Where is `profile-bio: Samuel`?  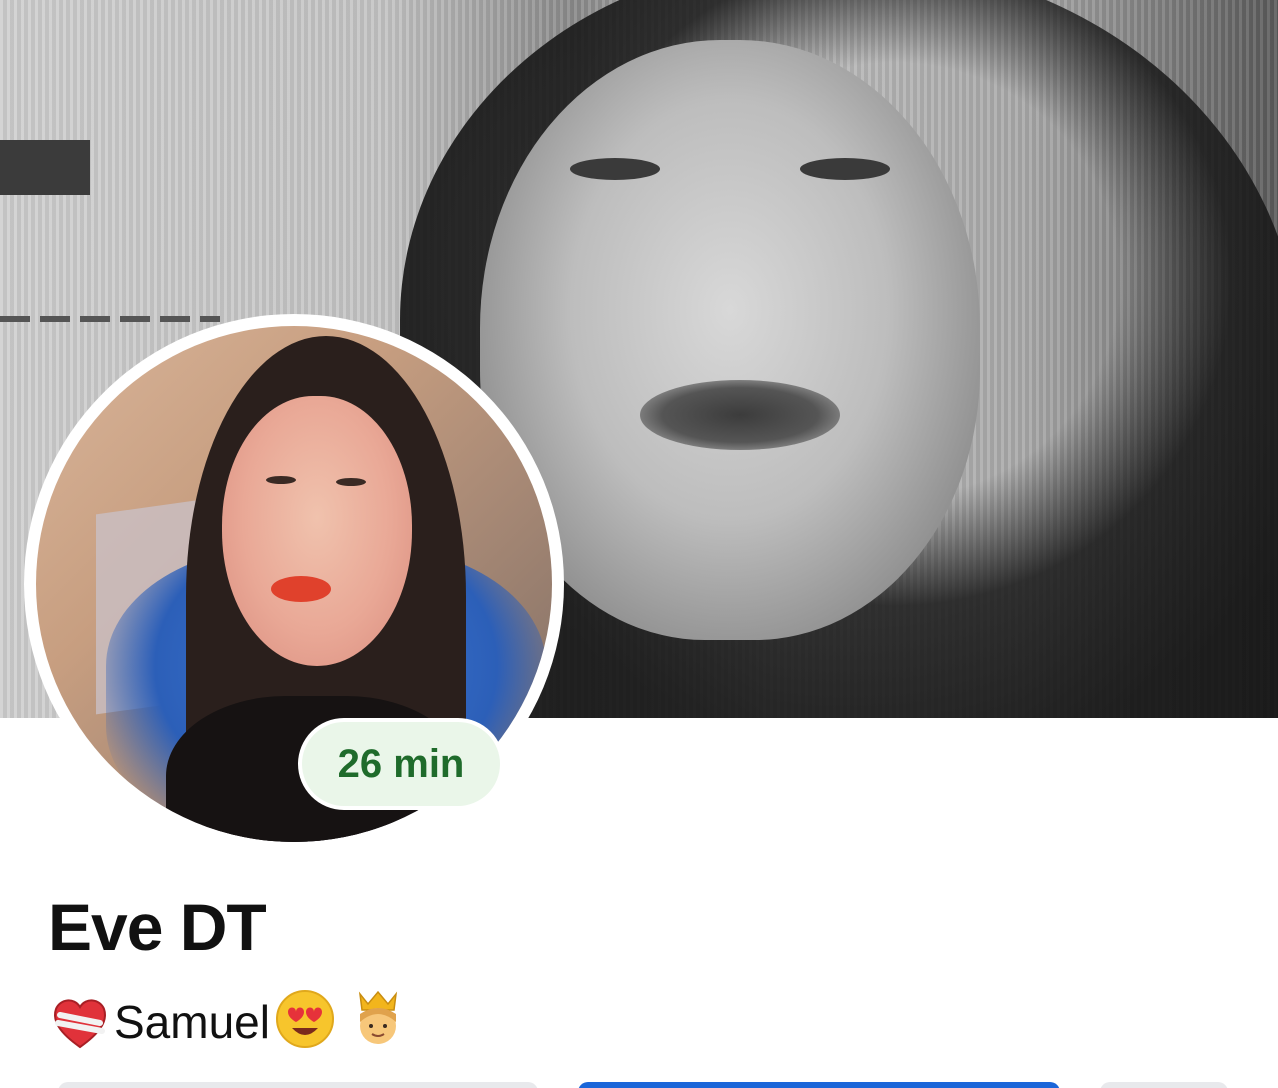
profile-bio: Samuel is located at coordinates (228, 1023).